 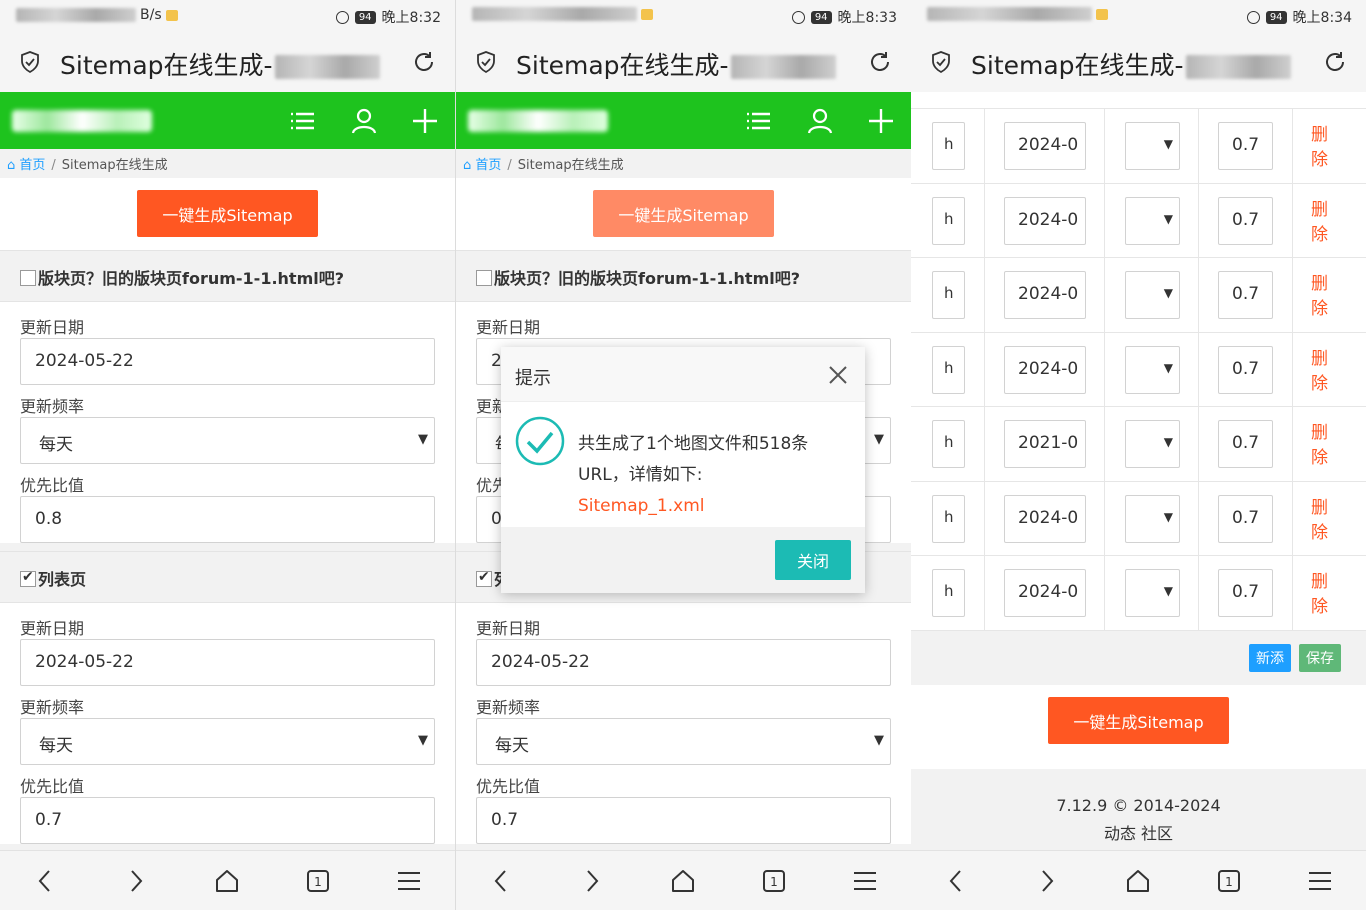 I want to click on list-section-header: 列表页, so click(x=227, y=577).